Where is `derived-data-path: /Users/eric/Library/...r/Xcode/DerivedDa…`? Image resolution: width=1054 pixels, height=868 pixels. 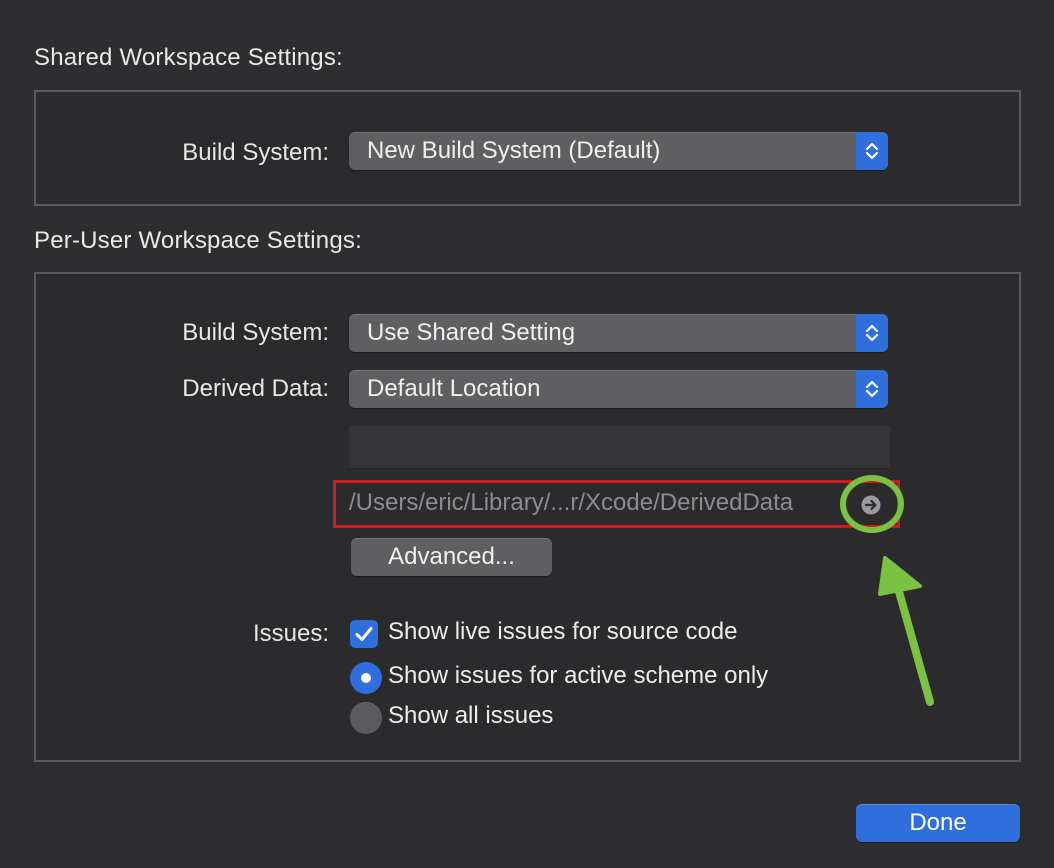
derived-data-path: /Users/eric/Library/...r/Xcode/DerivedDa… is located at coordinates (571, 502).